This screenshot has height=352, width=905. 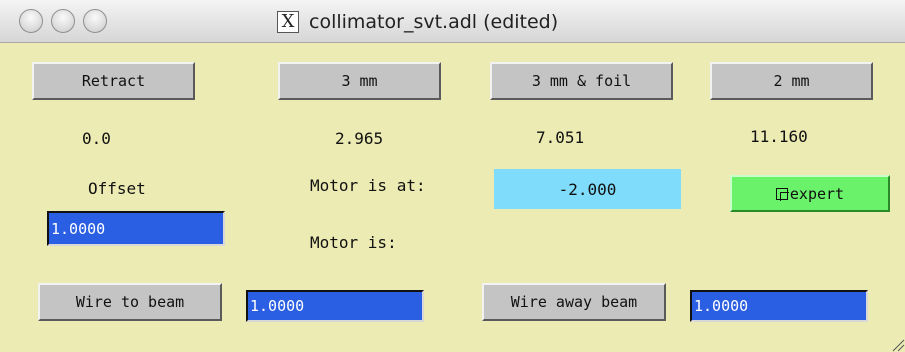 What do you see at coordinates (136, 228) in the screenshot?
I see `offset-input: 1.0000` at bounding box center [136, 228].